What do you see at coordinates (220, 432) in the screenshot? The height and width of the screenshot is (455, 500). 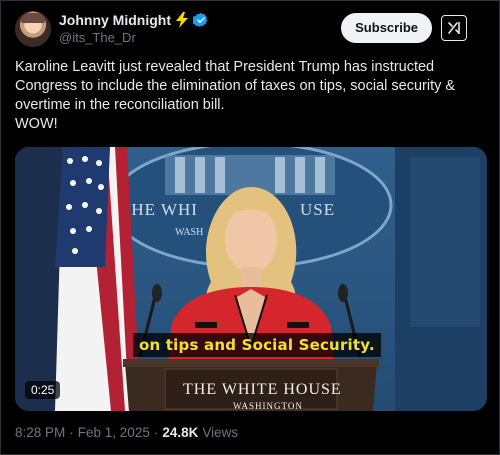 I see `views-label: Views` at bounding box center [220, 432].